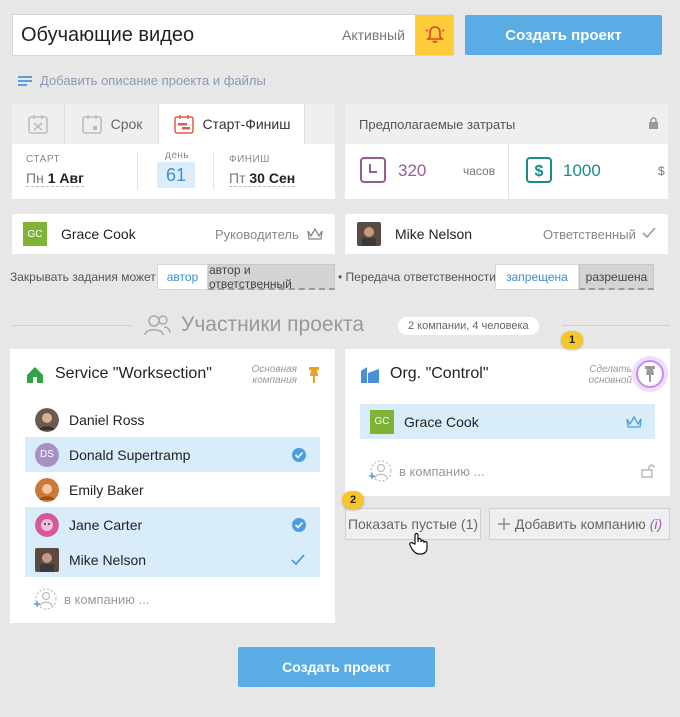  What do you see at coordinates (373, 170) in the screenshot?
I see `clock-icon` at bounding box center [373, 170].